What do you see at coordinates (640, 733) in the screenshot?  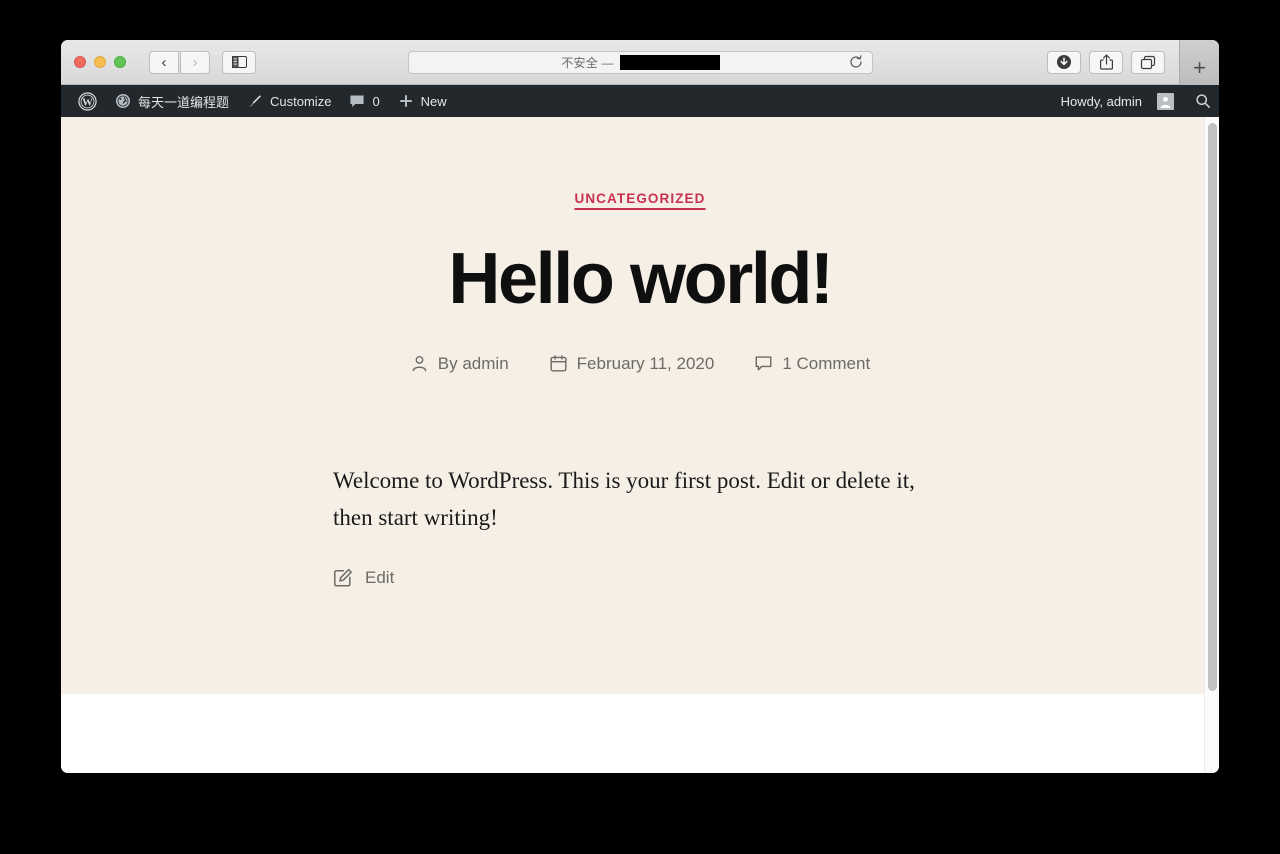 I see `post-footer-area` at bounding box center [640, 733].